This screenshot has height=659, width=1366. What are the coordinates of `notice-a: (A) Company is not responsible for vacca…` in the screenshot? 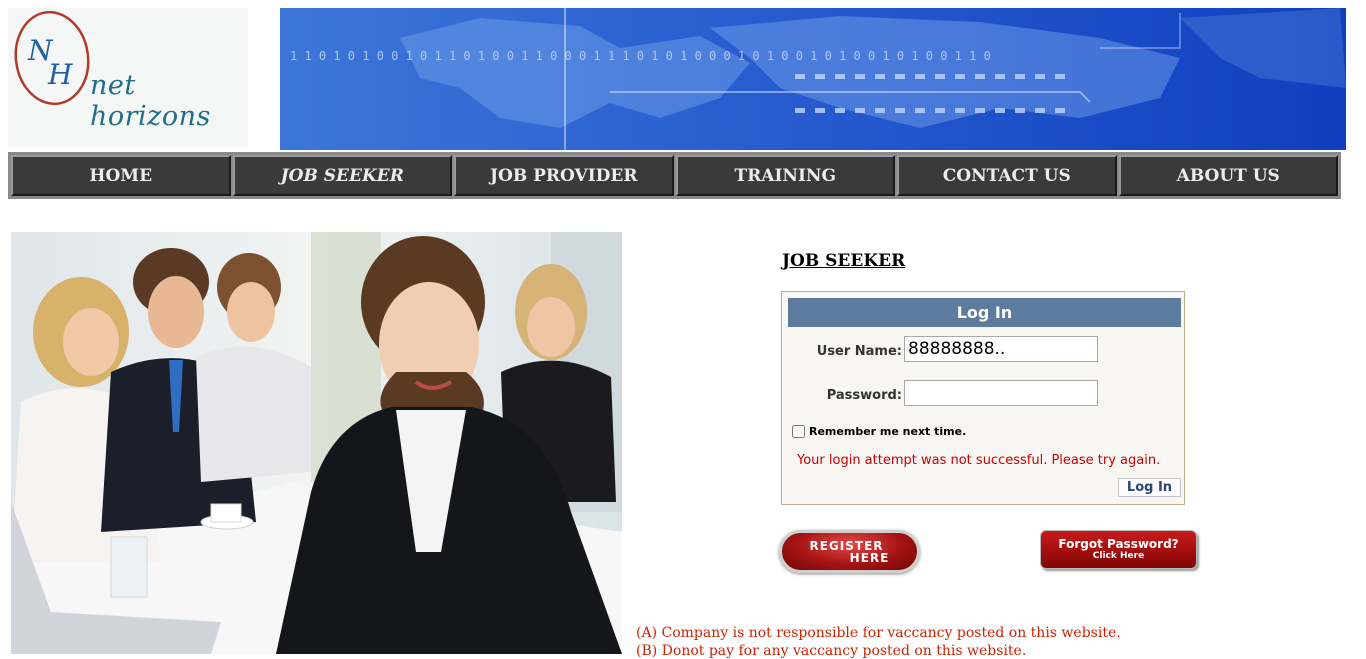 It's located at (878, 633).